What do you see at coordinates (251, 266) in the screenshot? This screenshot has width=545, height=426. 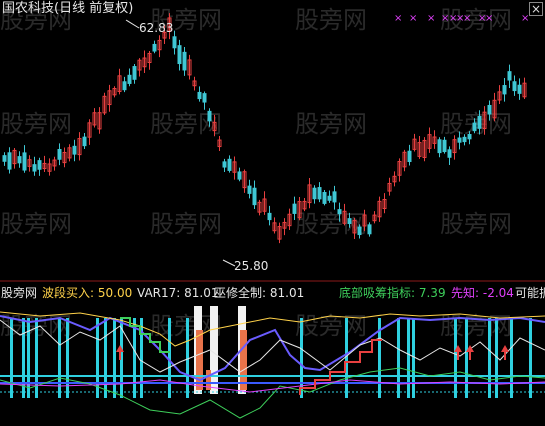 I see `low-price-label: 25.80` at bounding box center [251, 266].